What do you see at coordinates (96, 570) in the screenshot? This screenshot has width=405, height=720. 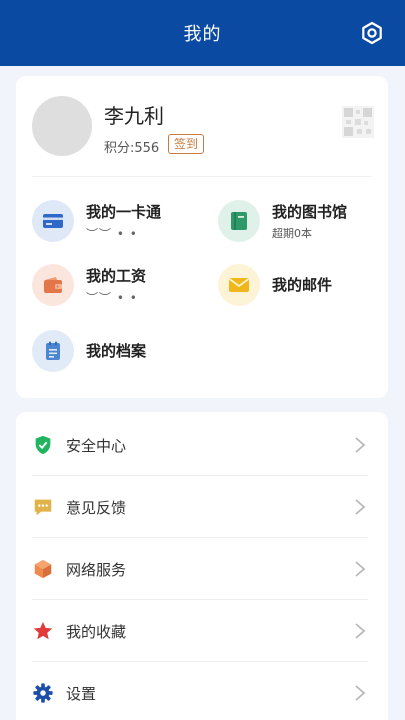 I see `menu-label: 网络服务` at bounding box center [96, 570].